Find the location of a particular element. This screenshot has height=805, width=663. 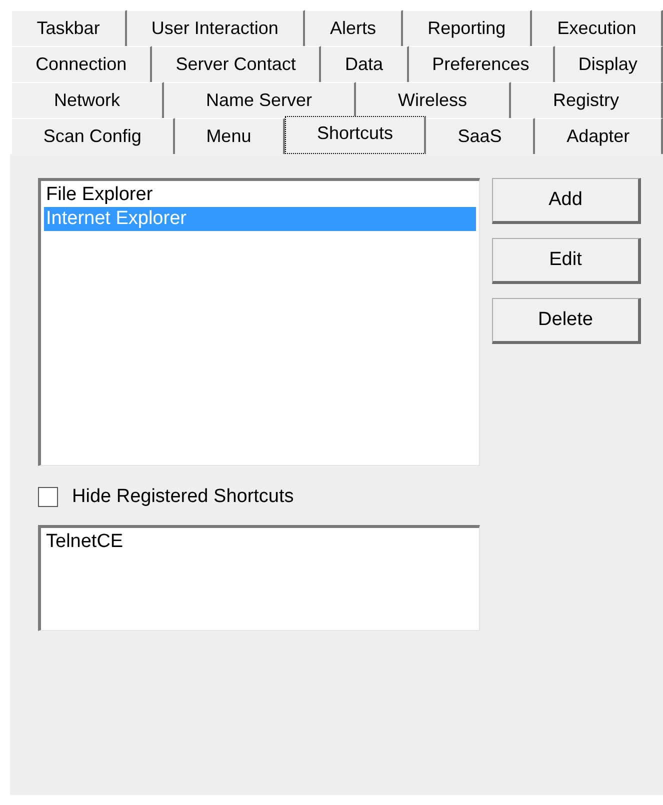

tab: Reporting is located at coordinates (467, 28).